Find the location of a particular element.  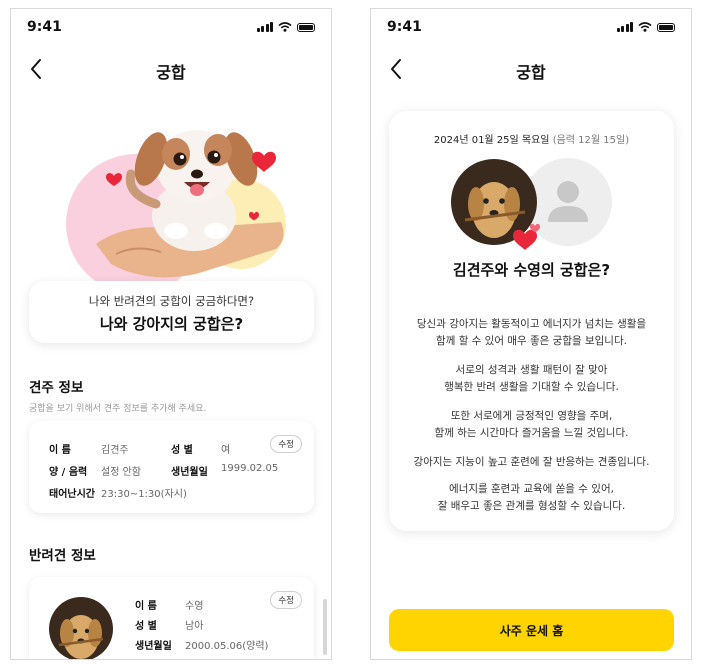

owner-birthtime-label: 태어난시간 is located at coordinates (72, 494).